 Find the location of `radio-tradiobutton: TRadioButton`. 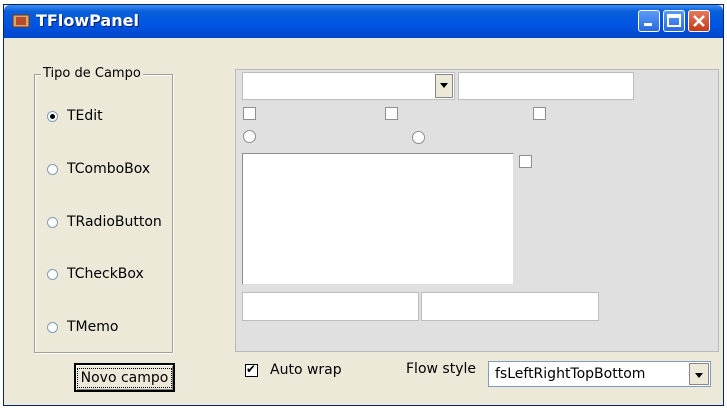

radio-tradiobutton: TRadioButton is located at coordinates (104, 222).